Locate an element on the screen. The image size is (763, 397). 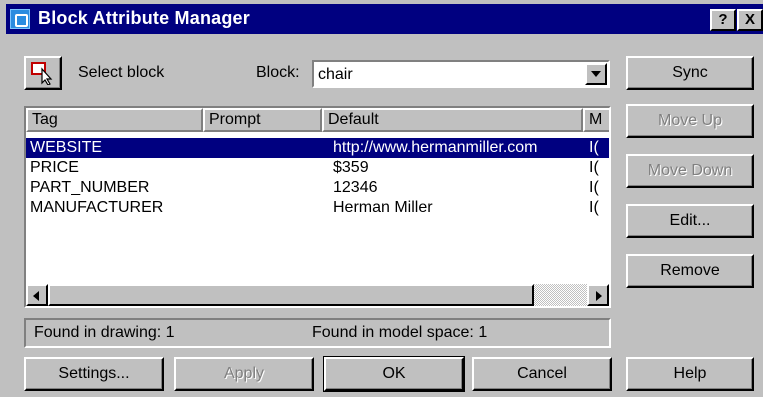
sync-button: Sync is located at coordinates (690, 73).